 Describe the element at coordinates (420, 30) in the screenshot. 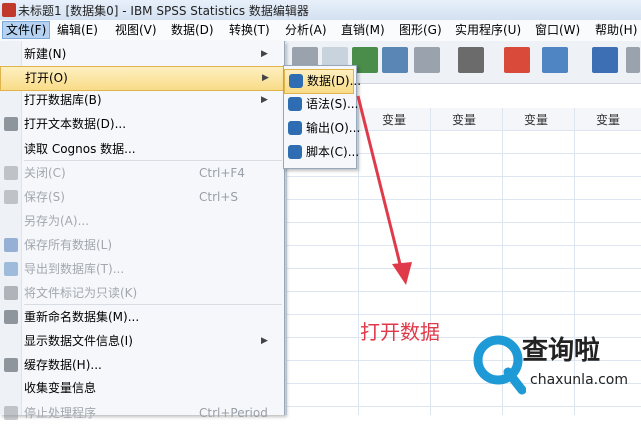

I see `menu-item-7: 图形(G)` at that location.